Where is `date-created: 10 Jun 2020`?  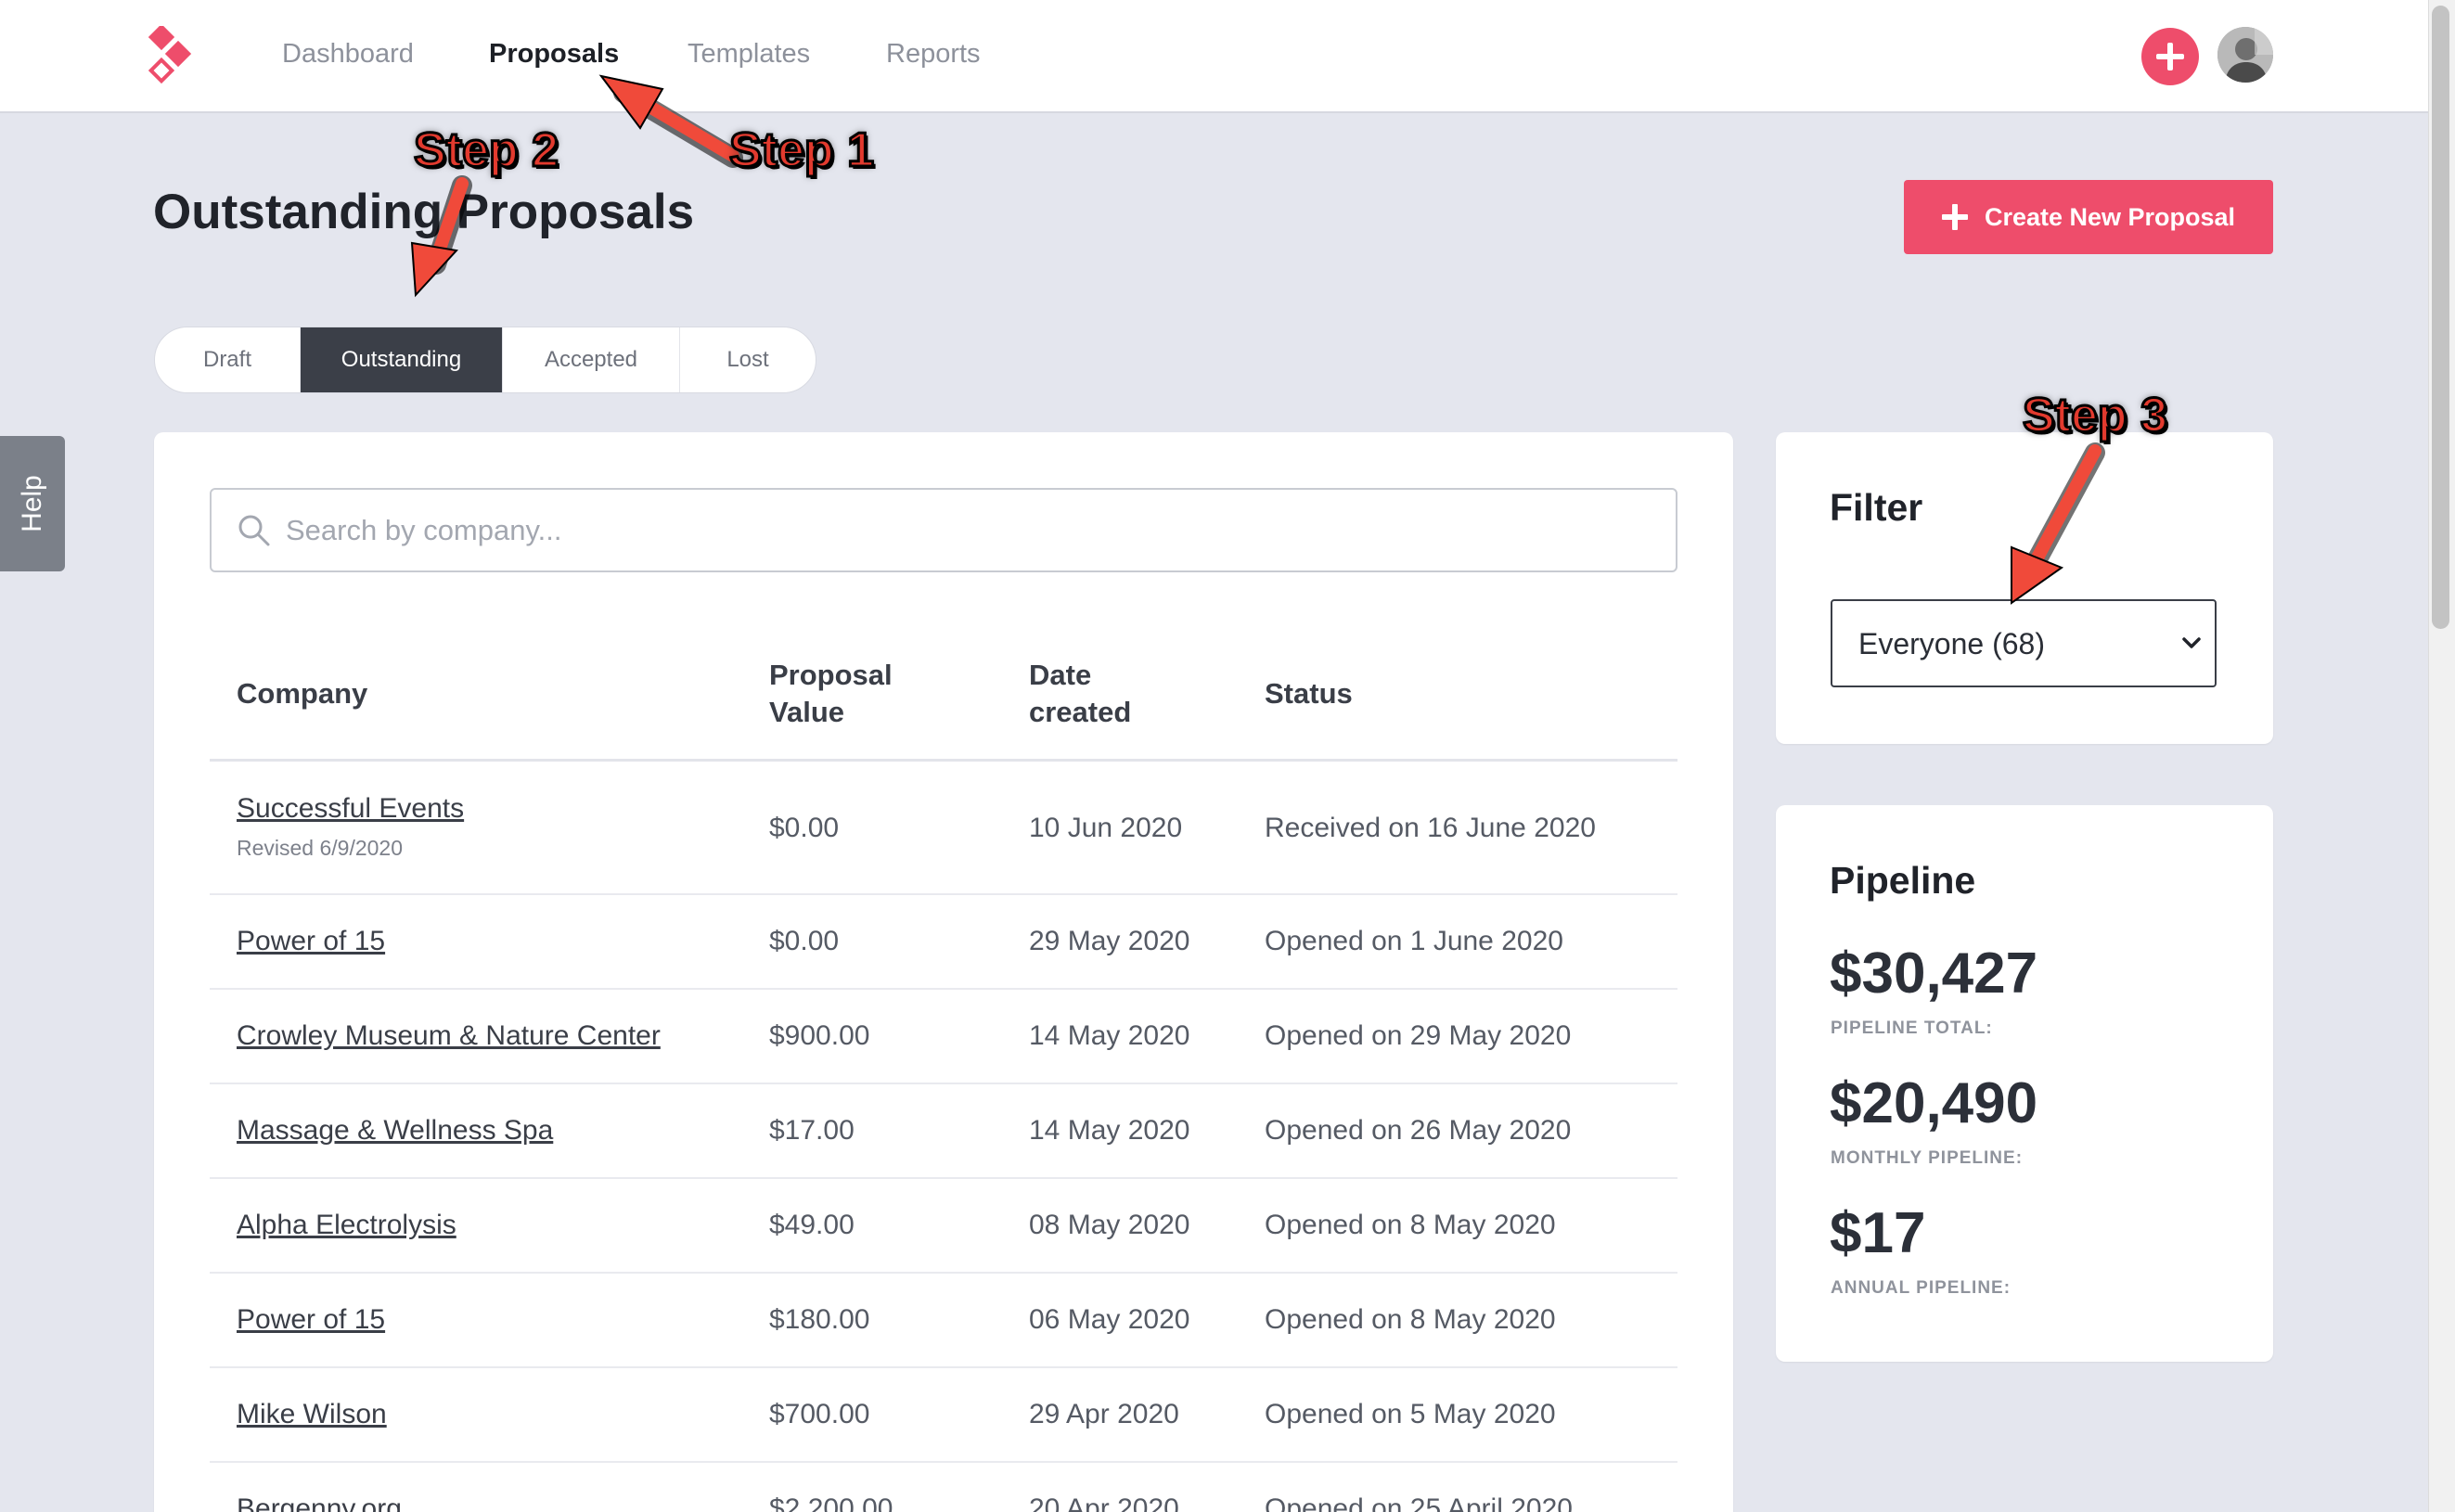 date-created: 10 Jun 2020 is located at coordinates (1106, 828).